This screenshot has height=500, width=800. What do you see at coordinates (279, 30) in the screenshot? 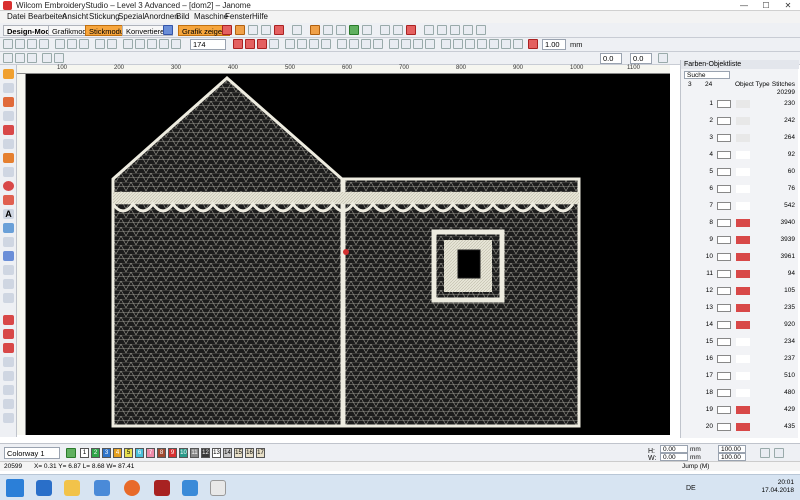
I see `applique-icon` at bounding box center [279, 30].